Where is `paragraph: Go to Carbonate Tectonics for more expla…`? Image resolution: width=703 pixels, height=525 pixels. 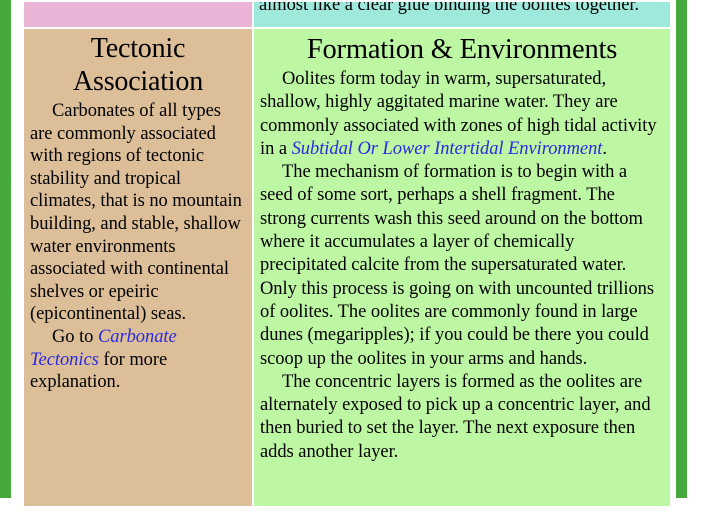
paragraph: Go to Carbonate Tectonics for more expla… is located at coordinates (138, 360).